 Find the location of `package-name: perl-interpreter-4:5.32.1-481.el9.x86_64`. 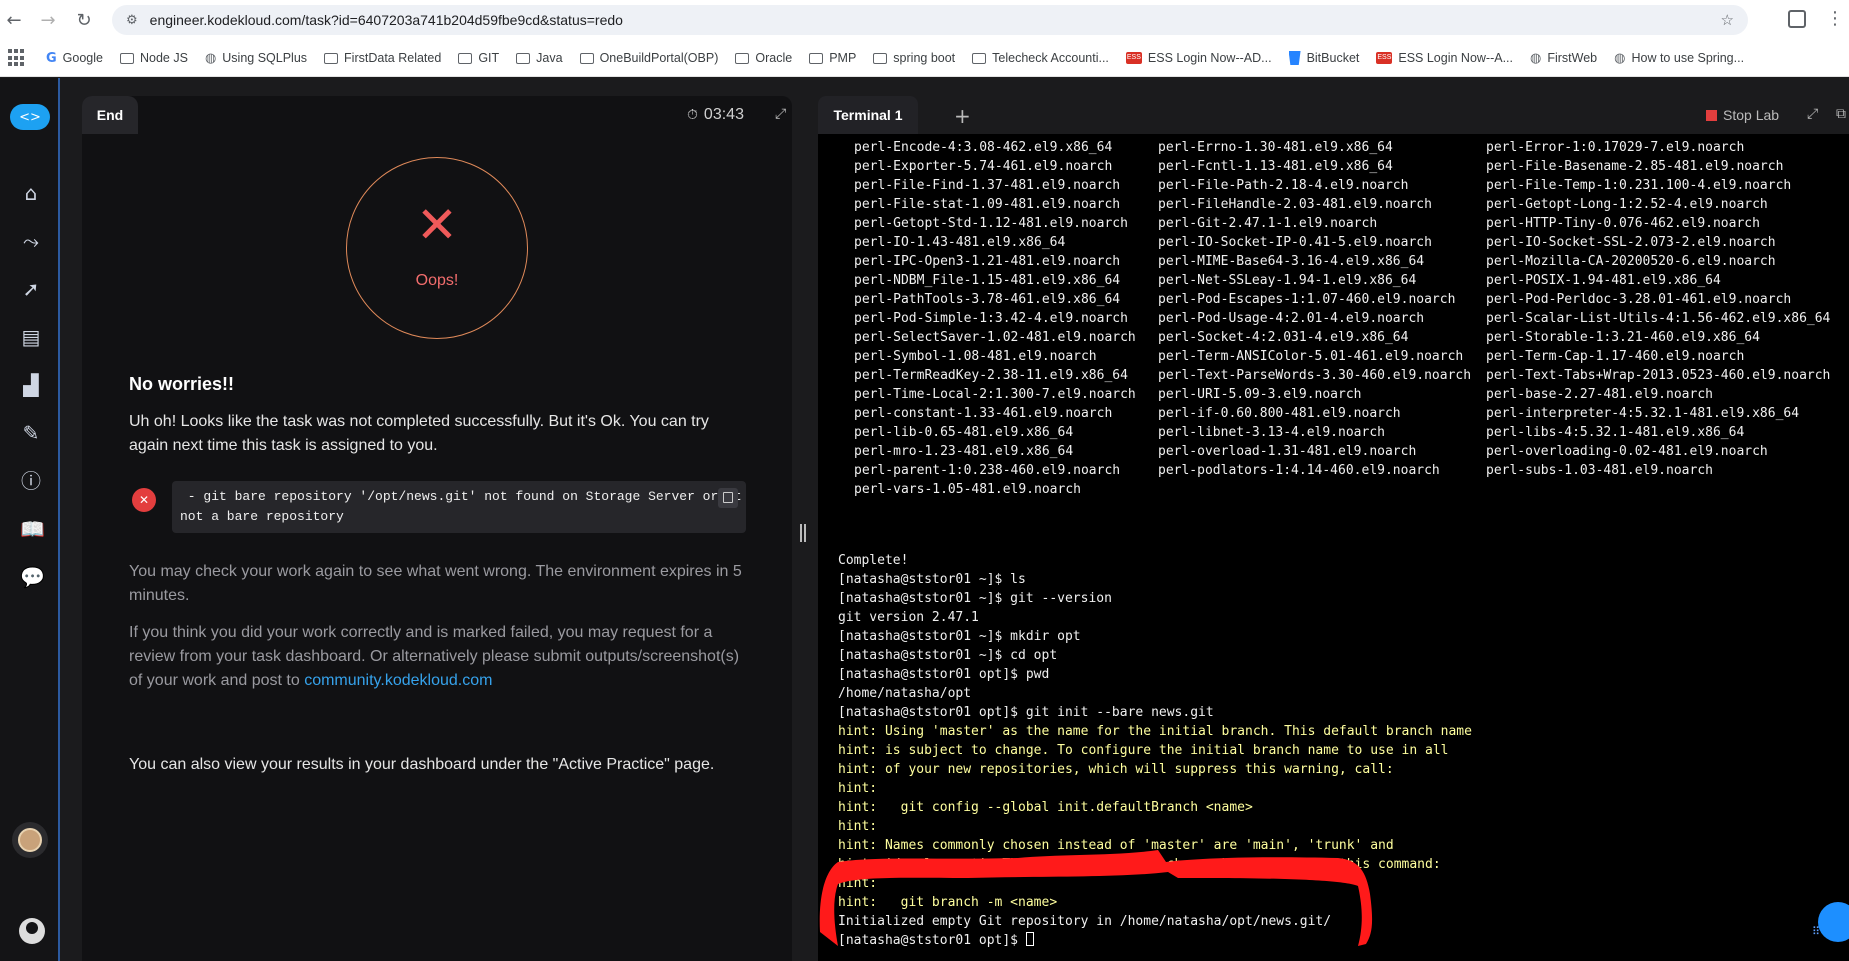

package-name: perl-interpreter-4:5.32.1-481.el9.x86_64 is located at coordinates (1643, 413).